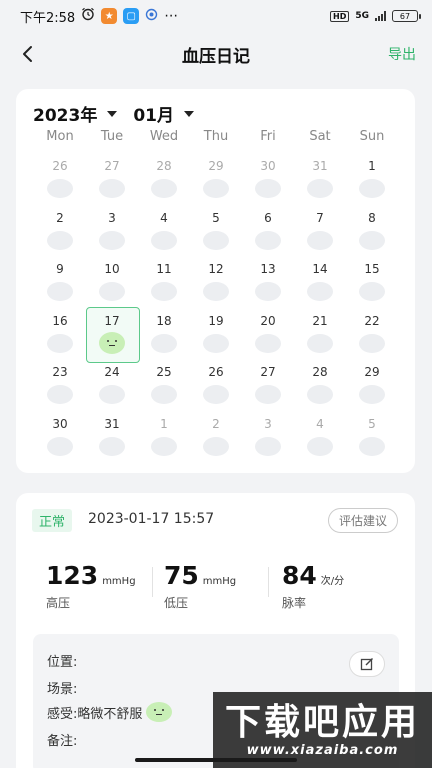 The image size is (432, 768). I want to click on calendar-day: 6, so click(268, 233).